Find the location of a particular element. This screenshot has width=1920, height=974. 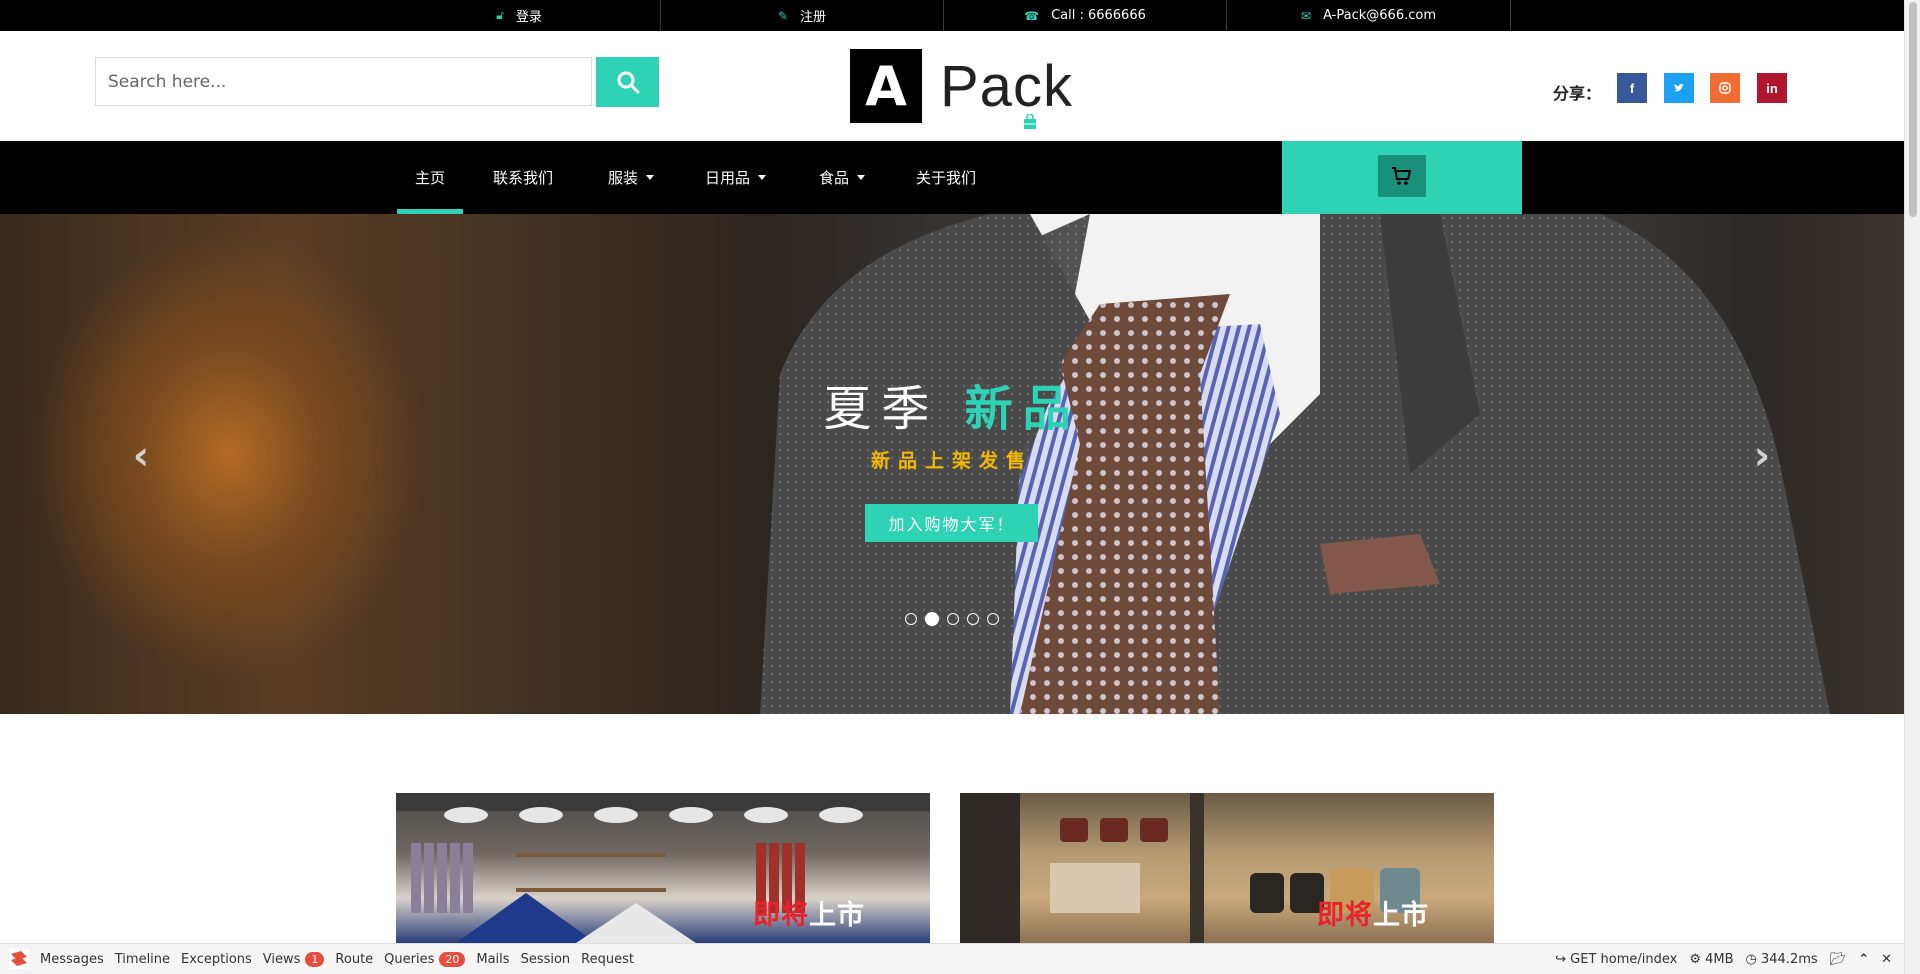

cart-button is located at coordinates (1402, 176).